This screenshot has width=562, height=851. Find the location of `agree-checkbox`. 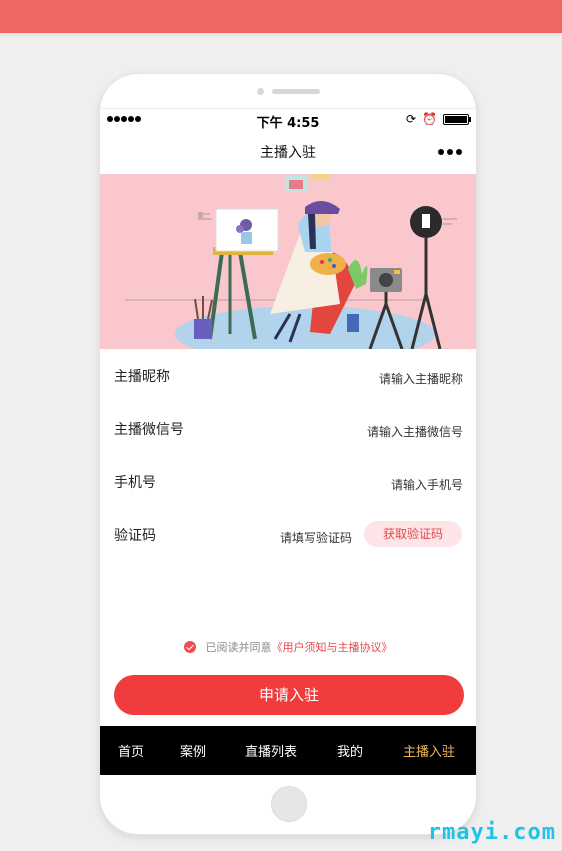

agree-checkbox is located at coordinates (189, 647).